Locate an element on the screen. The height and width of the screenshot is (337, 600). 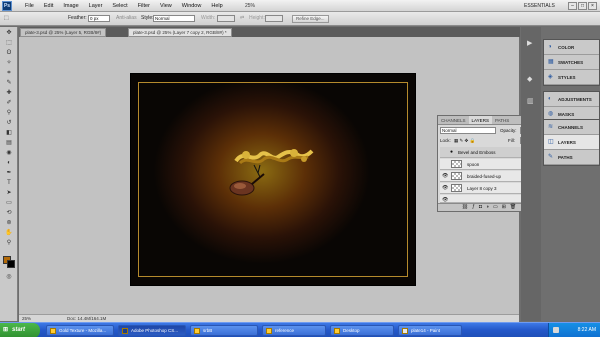
menu-layer: Layer is located at coordinates (96, 6).